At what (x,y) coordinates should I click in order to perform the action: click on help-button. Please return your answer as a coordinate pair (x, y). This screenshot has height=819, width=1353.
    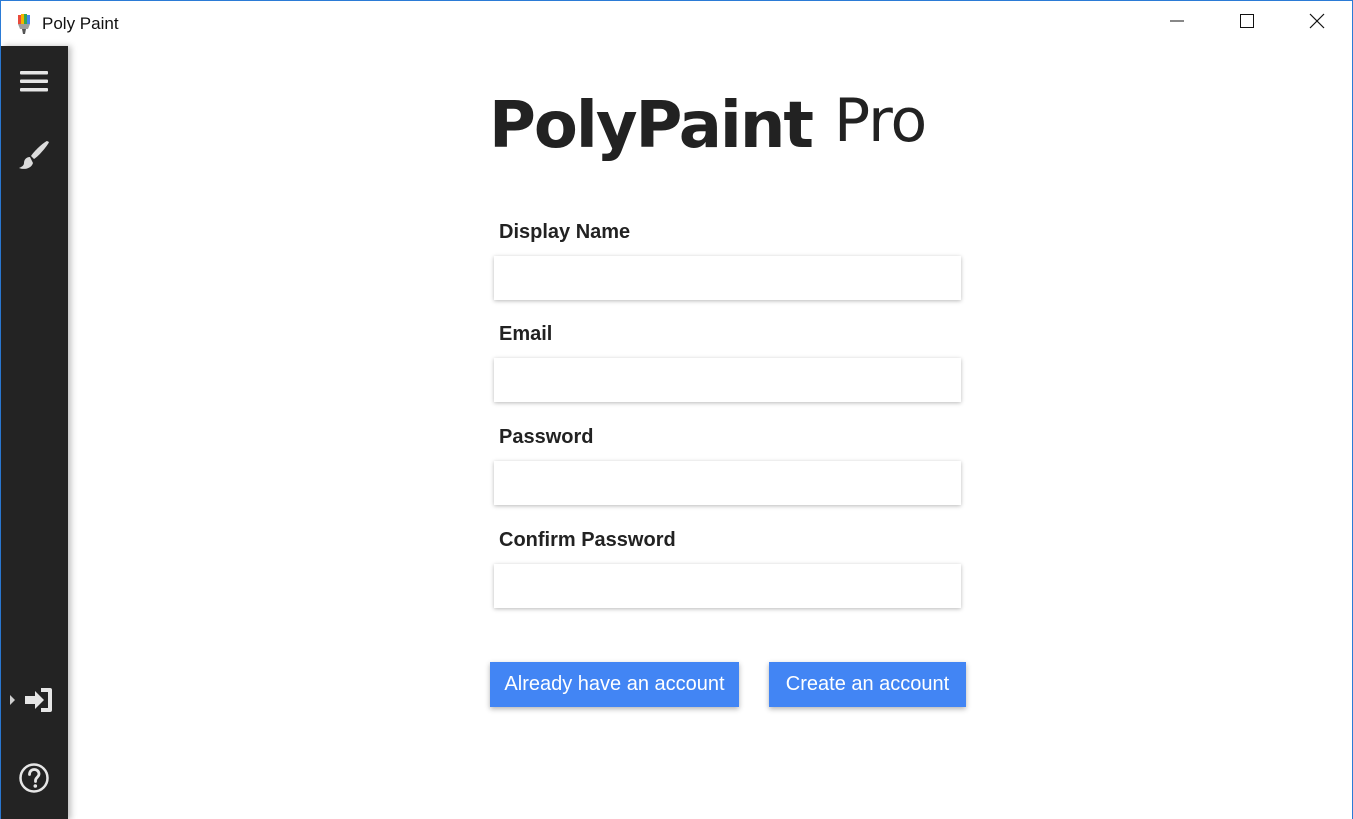
    Looking at the image, I should click on (34, 780).